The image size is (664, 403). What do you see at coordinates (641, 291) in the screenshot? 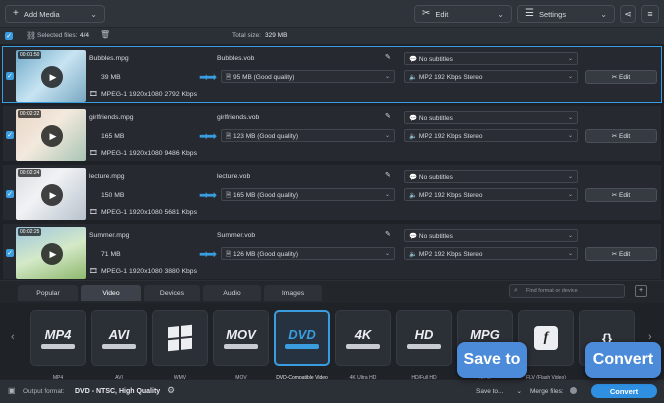
I see `add-format-button: +` at bounding box center [641, 291].